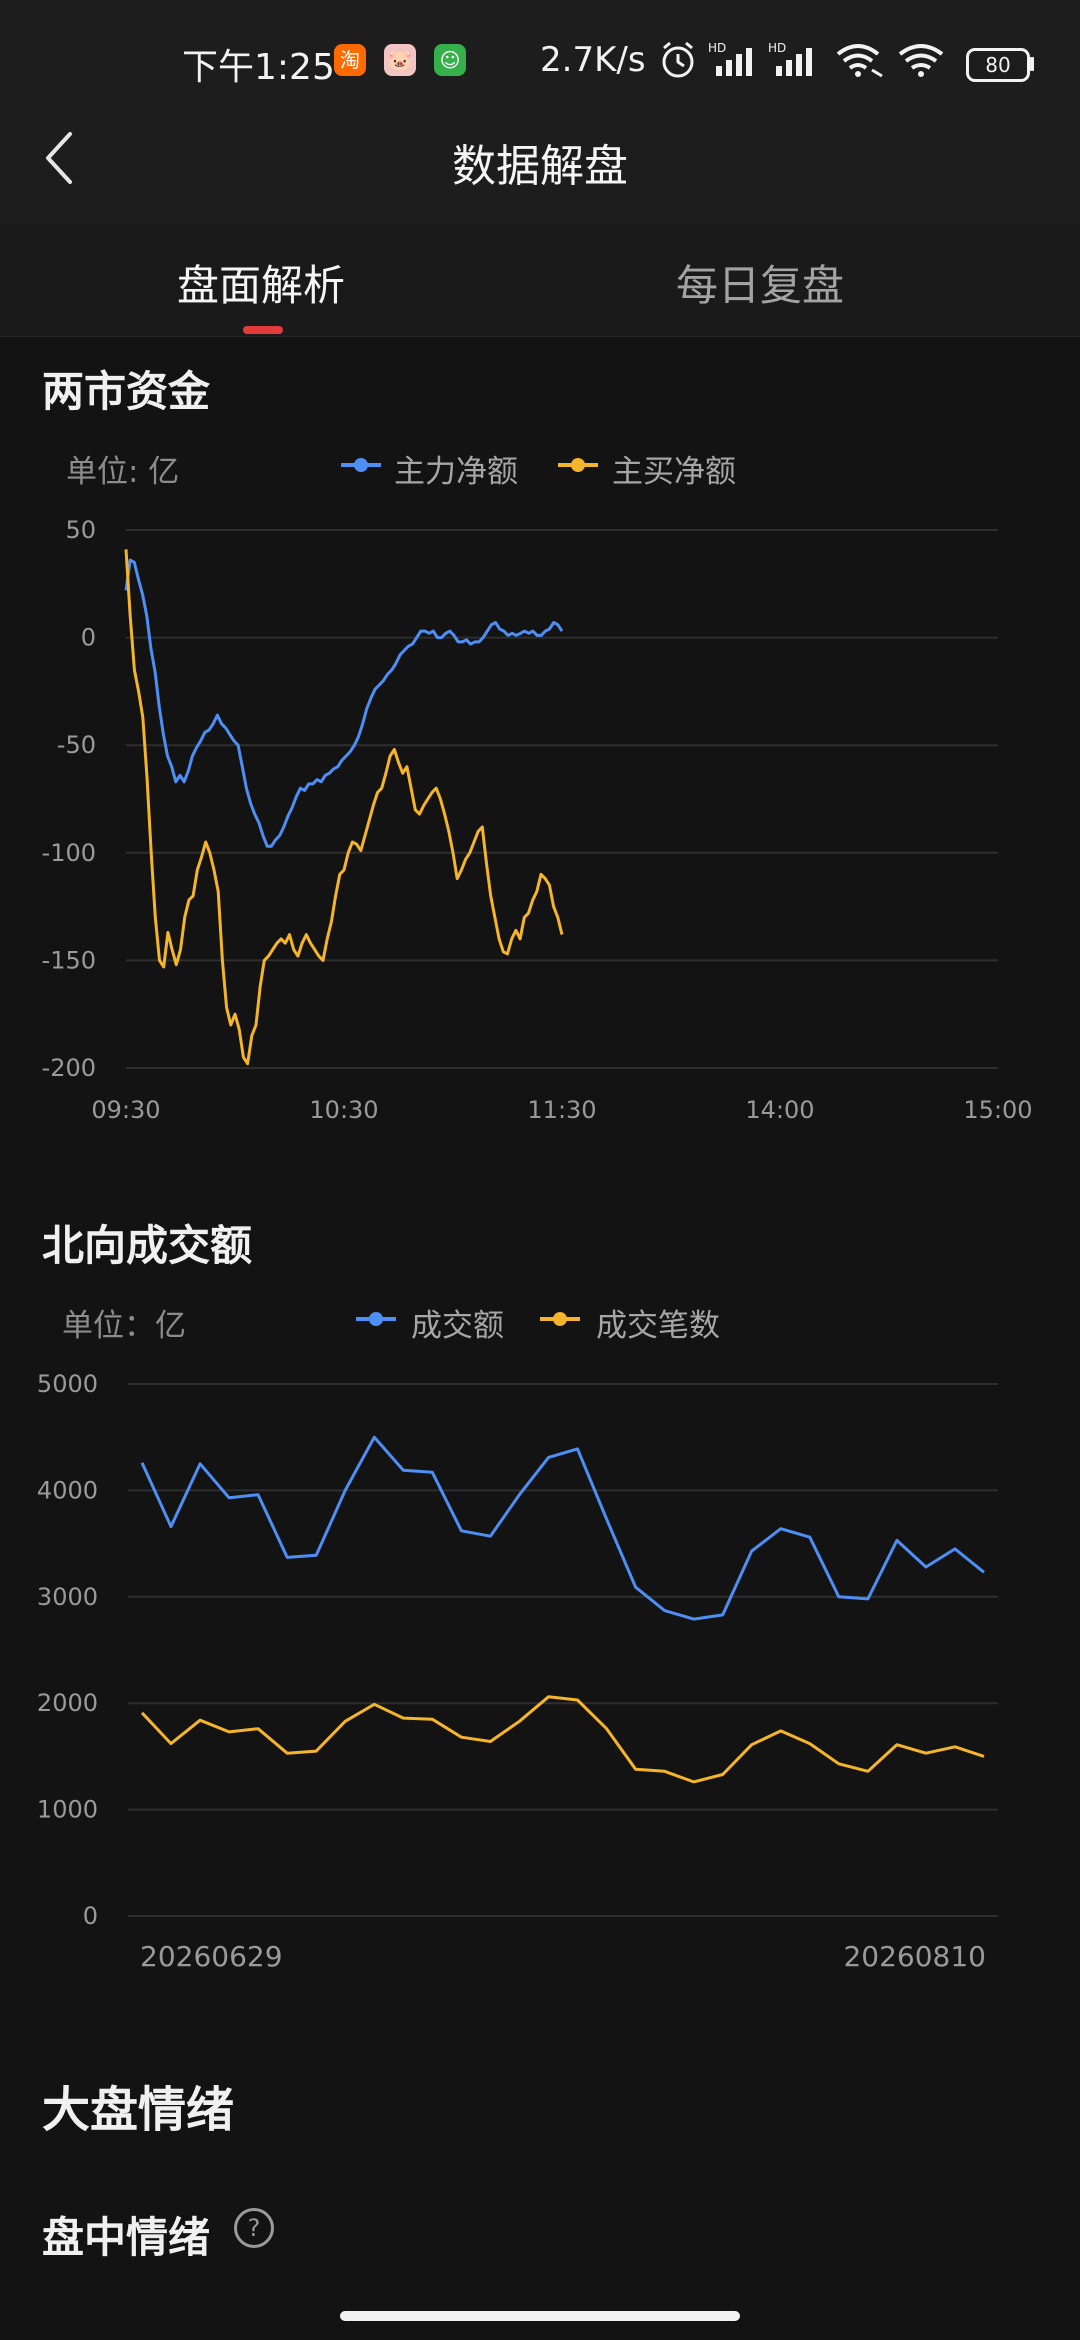 This screenshot has height=2340, width=1080. Describe the element at coordinates (343, 1110) in the screenshot. I see `x-tick-label: 10:30` at that location.